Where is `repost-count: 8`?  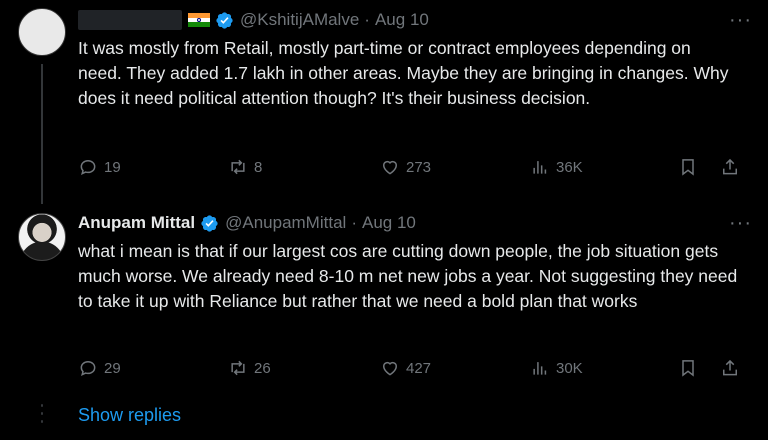
repost-count: 8 is located at coordinates (258, 167).